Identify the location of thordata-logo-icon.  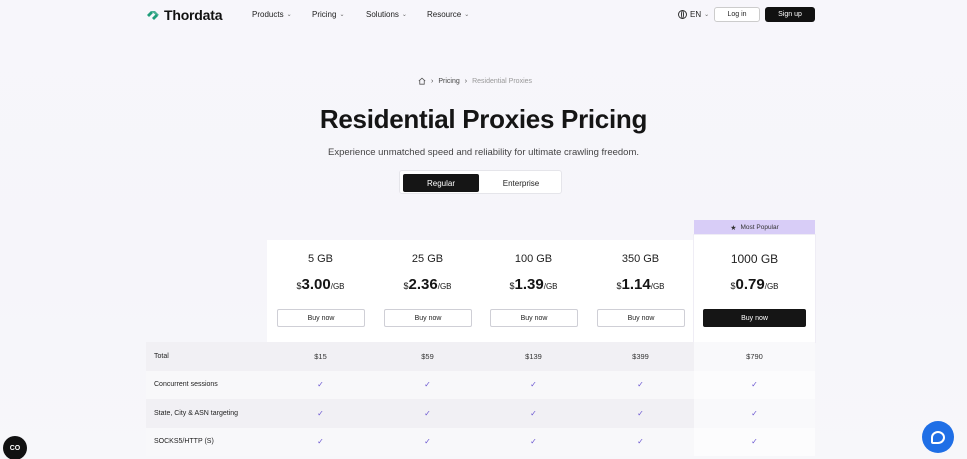
(153, 15).